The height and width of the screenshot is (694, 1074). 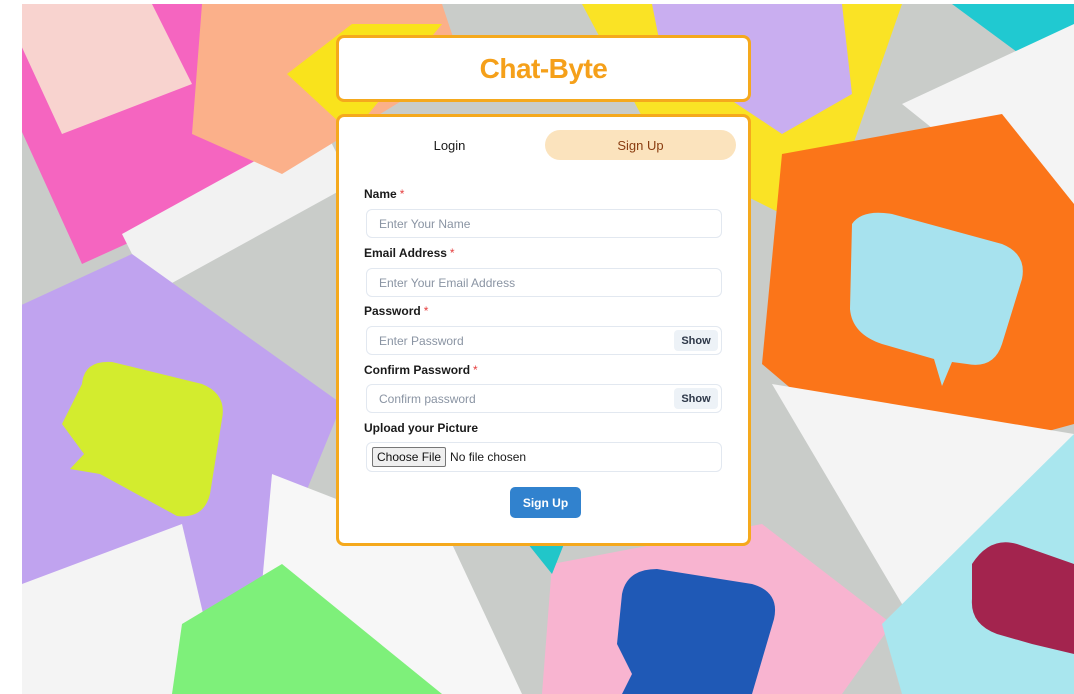 I want to click on auth-tabs: Login Sign Up, so click(x=545, y=145).